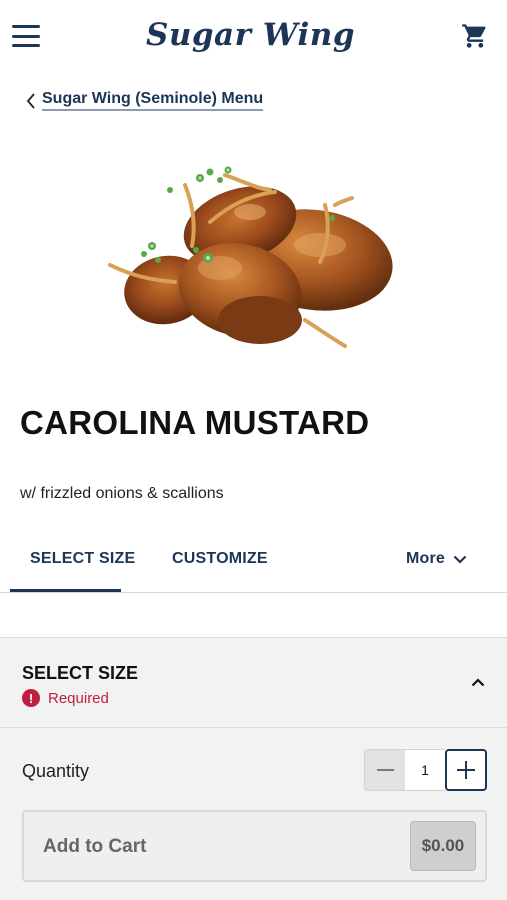  What do you see at coordinates (153, 100) in the screenshot?
I see `breadcrumb-label: Sugar Wing (Seminole) Menu` at bounding box center [153, 100].